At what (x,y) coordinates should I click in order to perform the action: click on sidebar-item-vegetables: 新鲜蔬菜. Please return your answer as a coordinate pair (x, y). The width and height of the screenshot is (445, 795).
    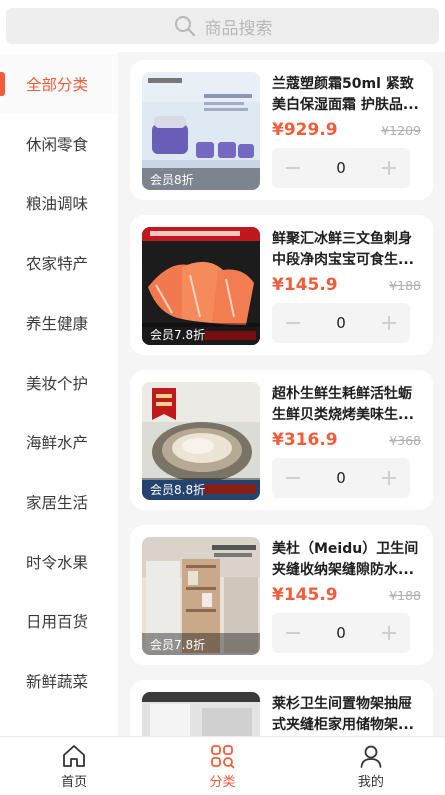
    Looking at the image, I should click on (59, 681).